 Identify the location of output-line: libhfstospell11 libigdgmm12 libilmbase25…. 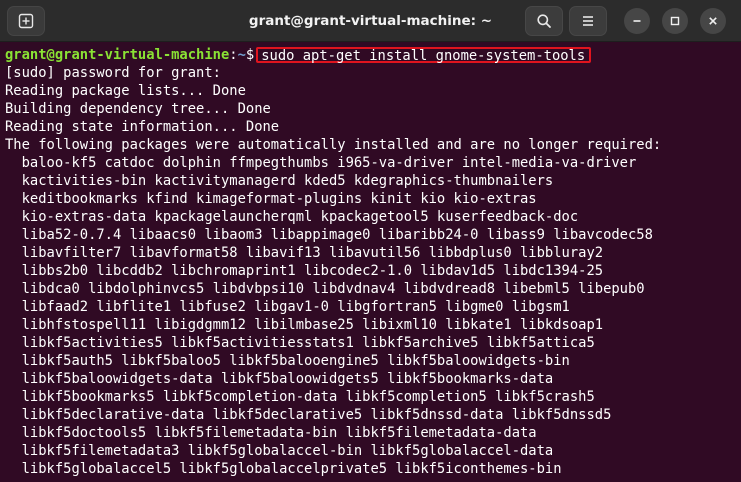
(304, 325).